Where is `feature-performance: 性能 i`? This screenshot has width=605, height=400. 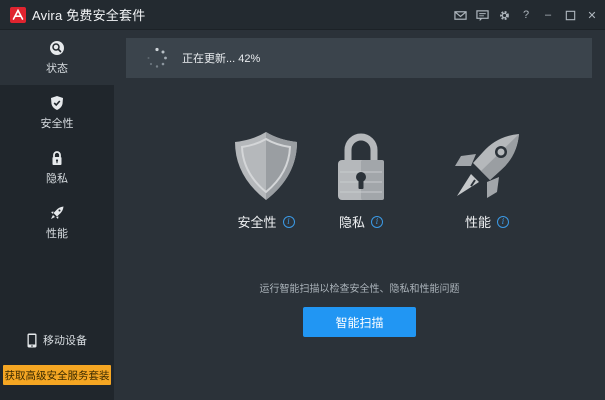 feature-performance: 性能 i is located at coordinates (487, 178).